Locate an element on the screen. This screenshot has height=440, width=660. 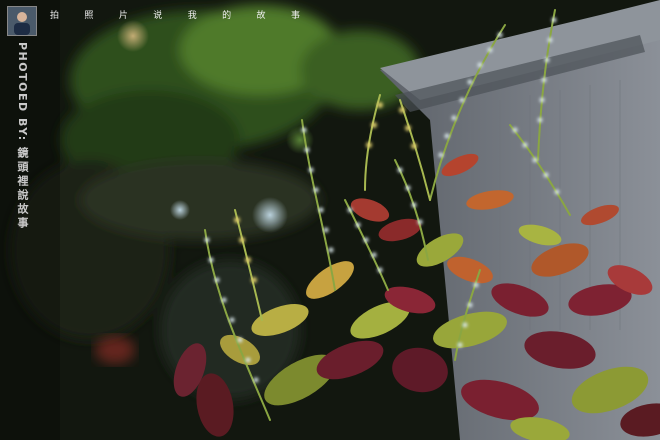
credit-name: 鏡頭裡說故事 is located at coordinates (22, 188).